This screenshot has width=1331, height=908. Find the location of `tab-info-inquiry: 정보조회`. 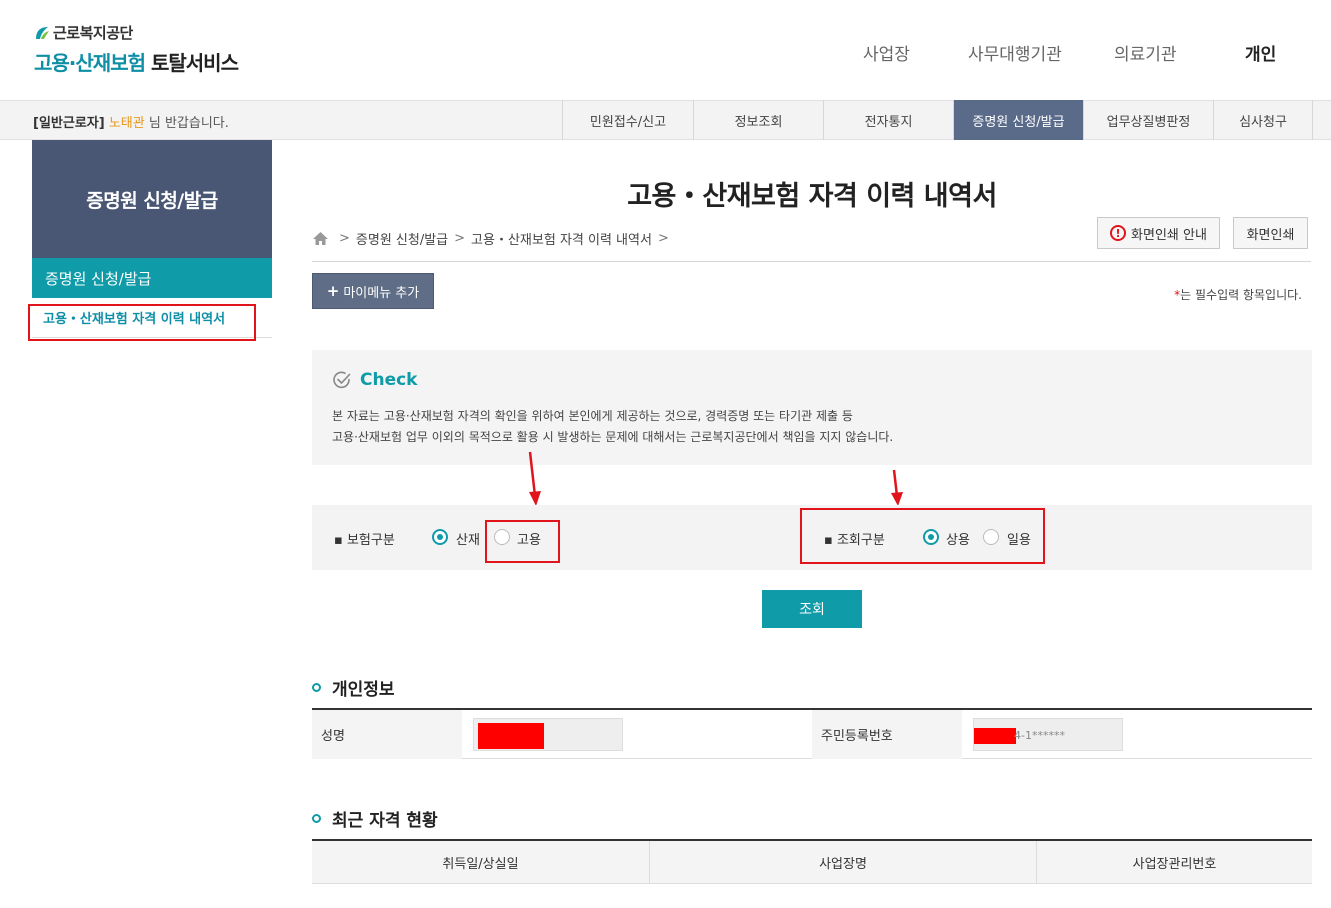

tab-info-inquiry: 정보조회 is located at coordinates (758, 120).